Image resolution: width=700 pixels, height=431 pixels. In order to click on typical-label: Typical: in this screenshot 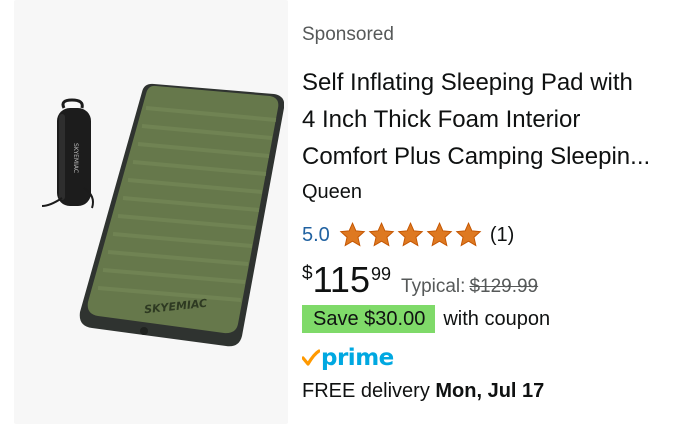, I will do `click(433, 286)`.